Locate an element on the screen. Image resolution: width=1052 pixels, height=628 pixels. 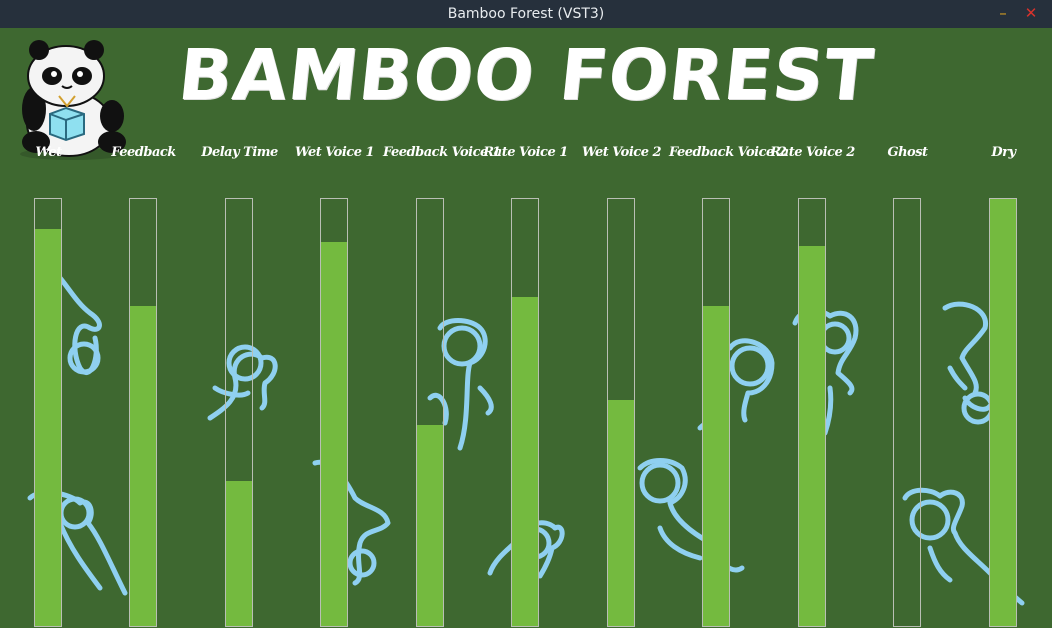
slider-feedback is located at coordinates (143, 412).